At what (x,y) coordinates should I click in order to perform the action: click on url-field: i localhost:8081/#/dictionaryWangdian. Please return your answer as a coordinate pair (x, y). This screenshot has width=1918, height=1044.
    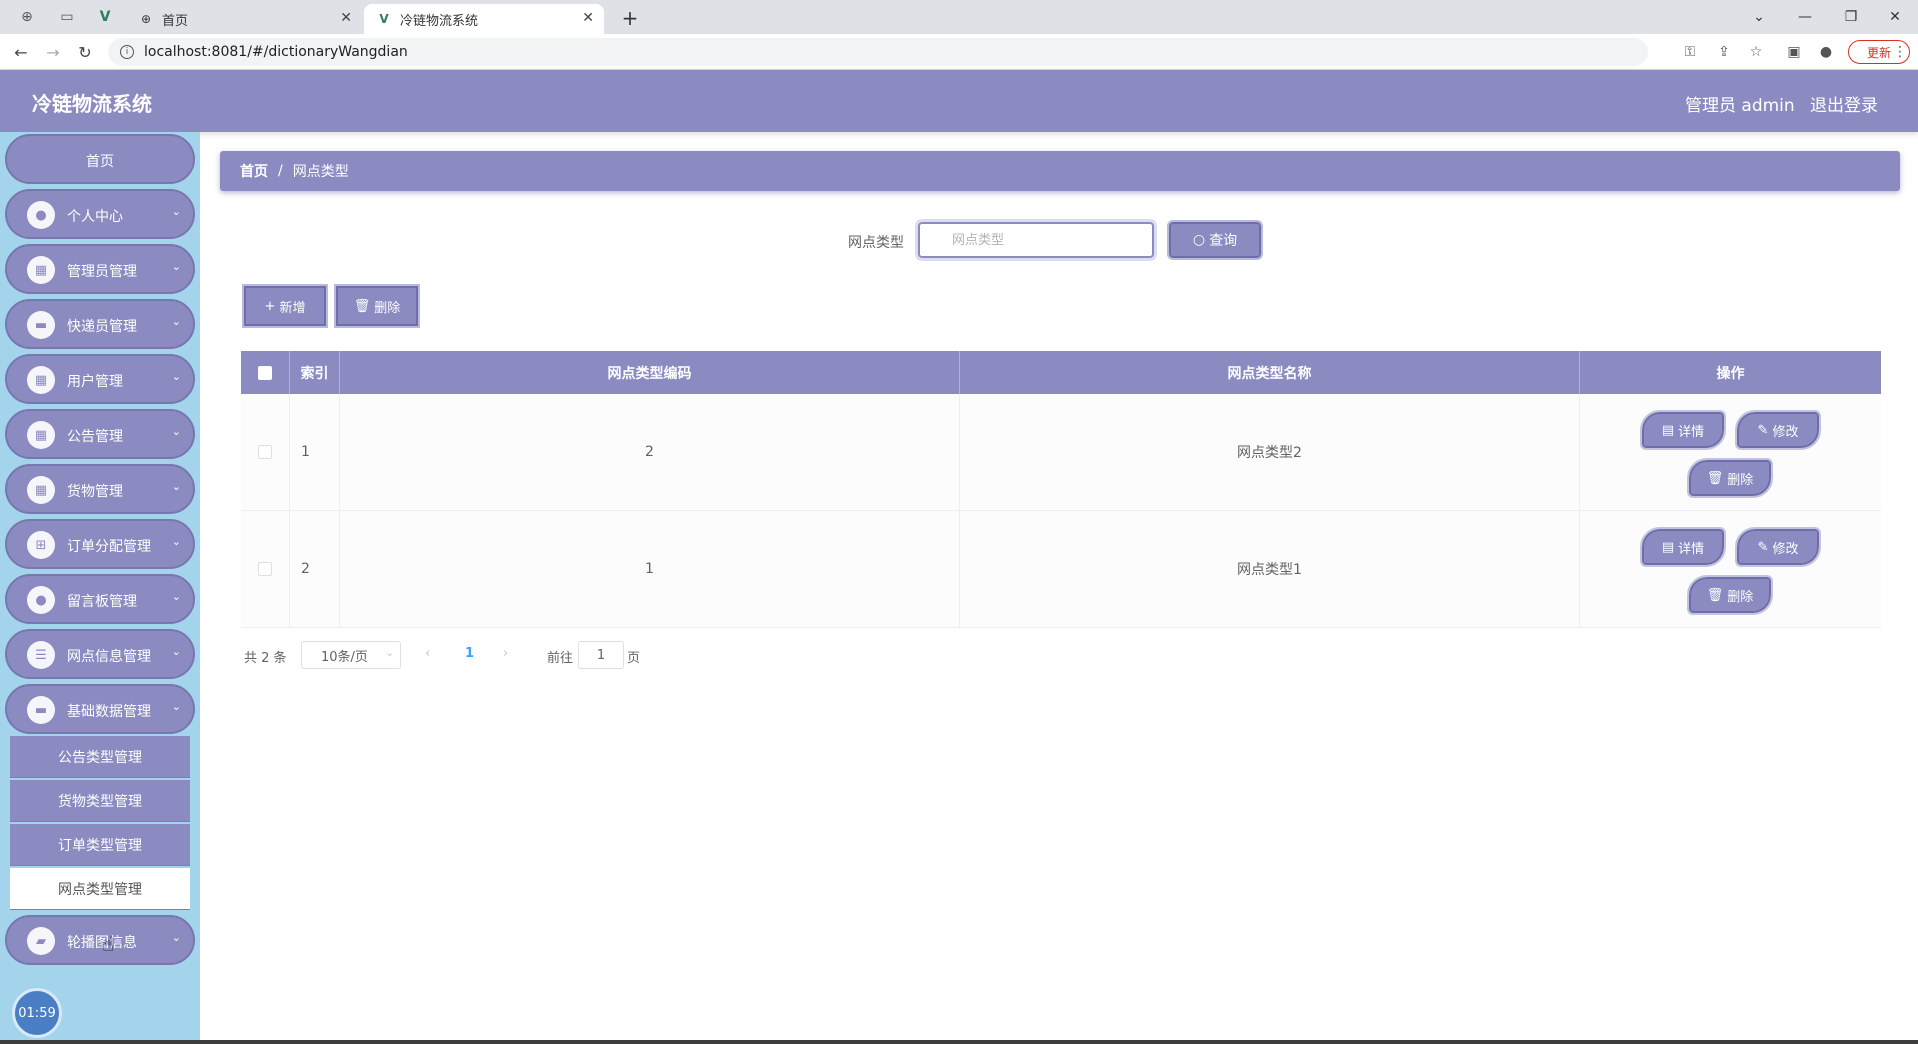
    Looking at the image, I should click on (878, 52).